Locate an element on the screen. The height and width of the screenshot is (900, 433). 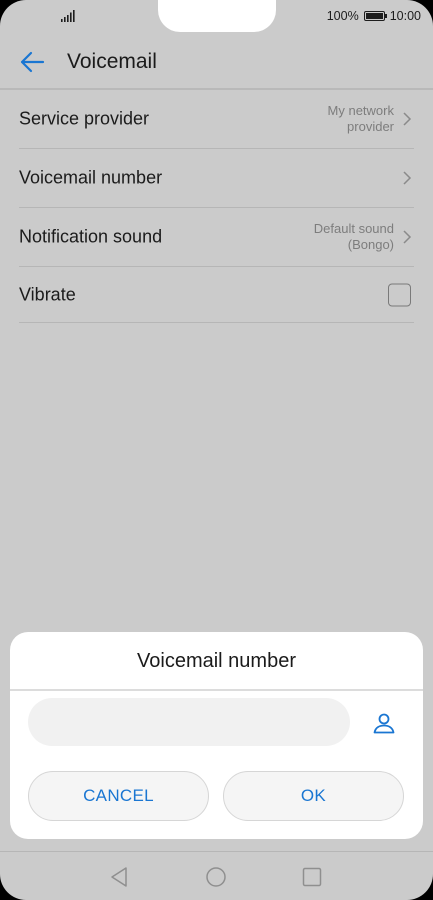
nav-recent-icon is located at coordinates (312, 877).